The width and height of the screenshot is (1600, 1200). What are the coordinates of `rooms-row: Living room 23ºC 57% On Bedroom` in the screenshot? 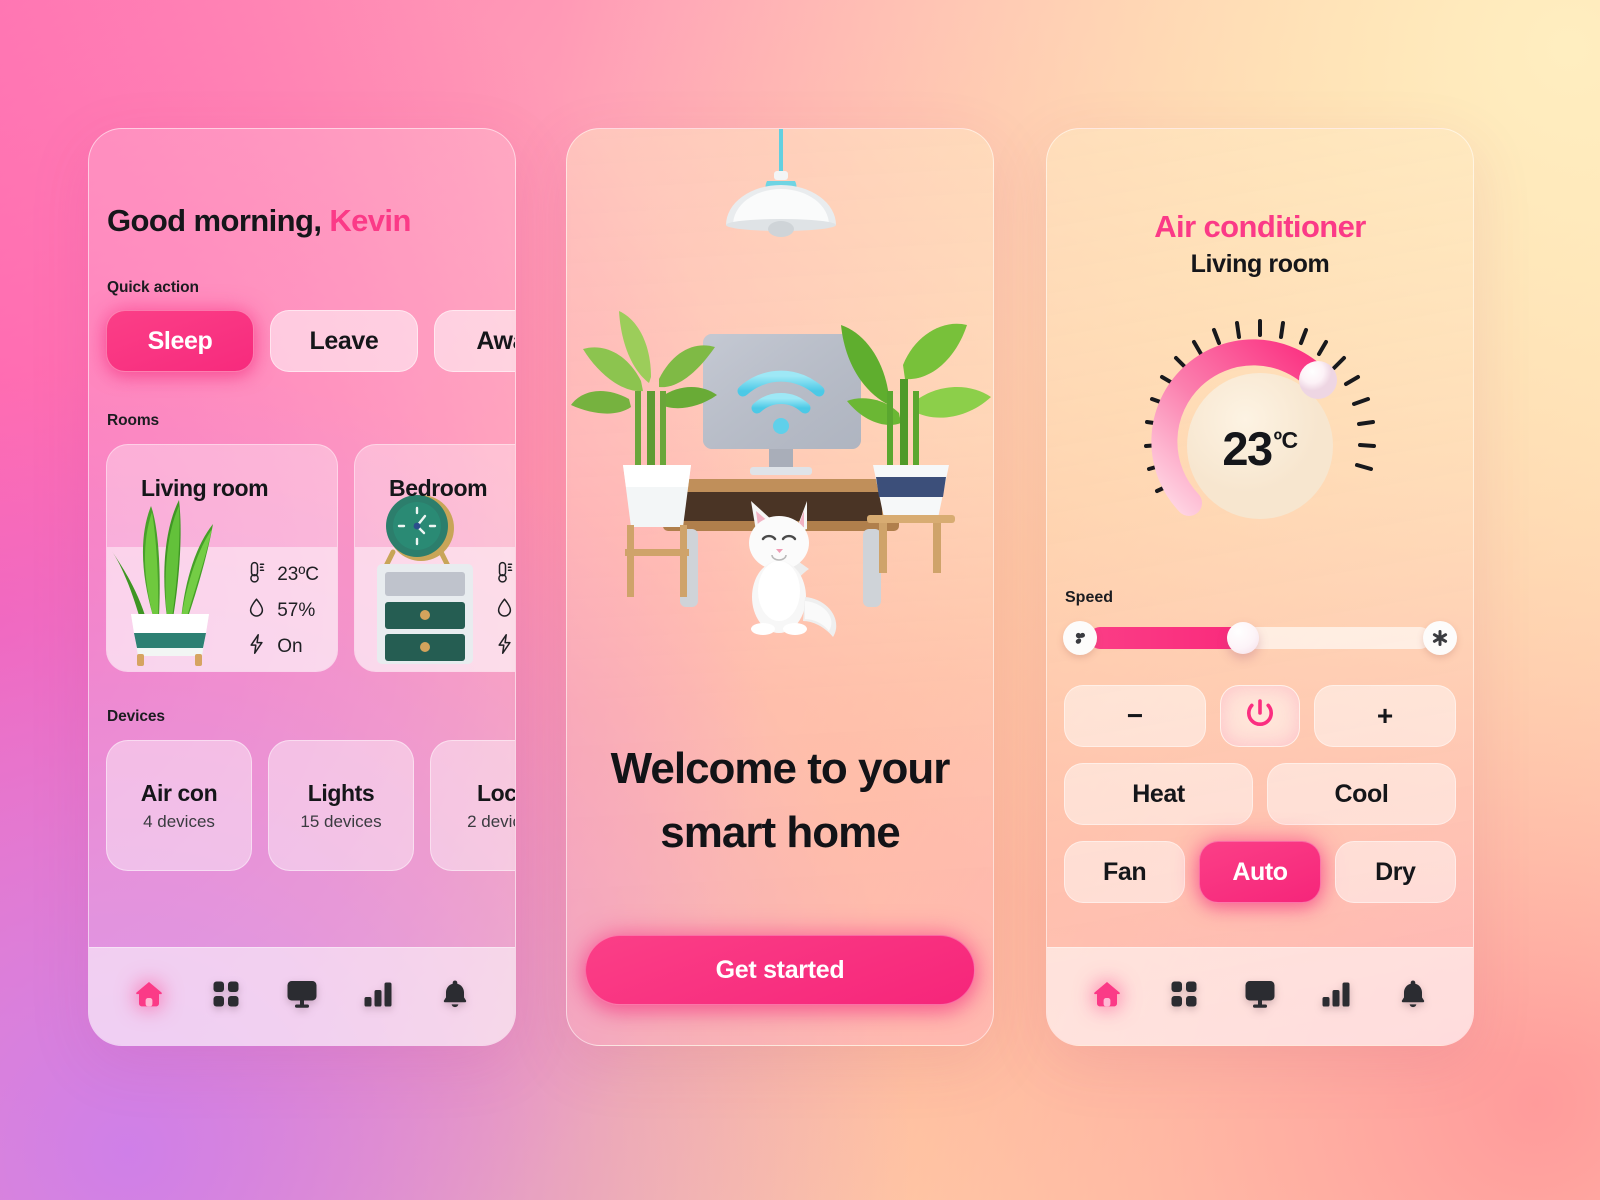 It's located at (302, 558).